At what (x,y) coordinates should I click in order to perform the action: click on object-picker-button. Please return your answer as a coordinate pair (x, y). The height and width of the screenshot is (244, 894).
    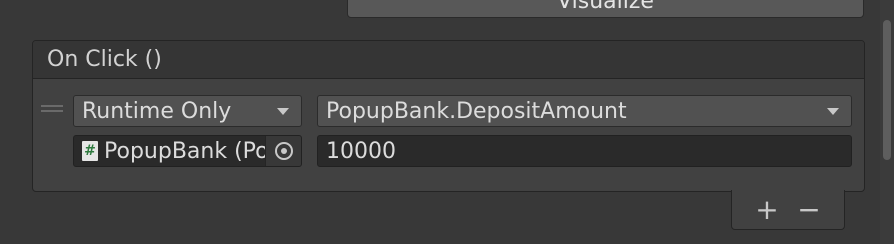
    Looking at the image, I should click on (283, 151).